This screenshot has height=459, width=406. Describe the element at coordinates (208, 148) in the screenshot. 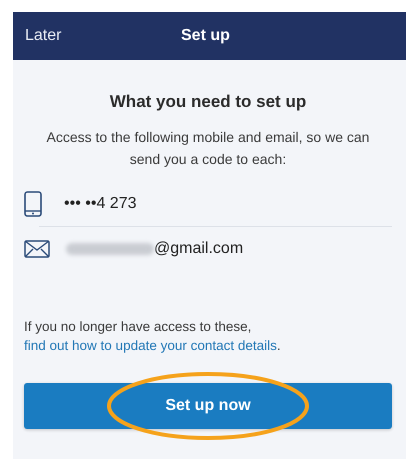

I see `description-text: Access to the following mobile and email, so we can send you a code to each:` at that location.